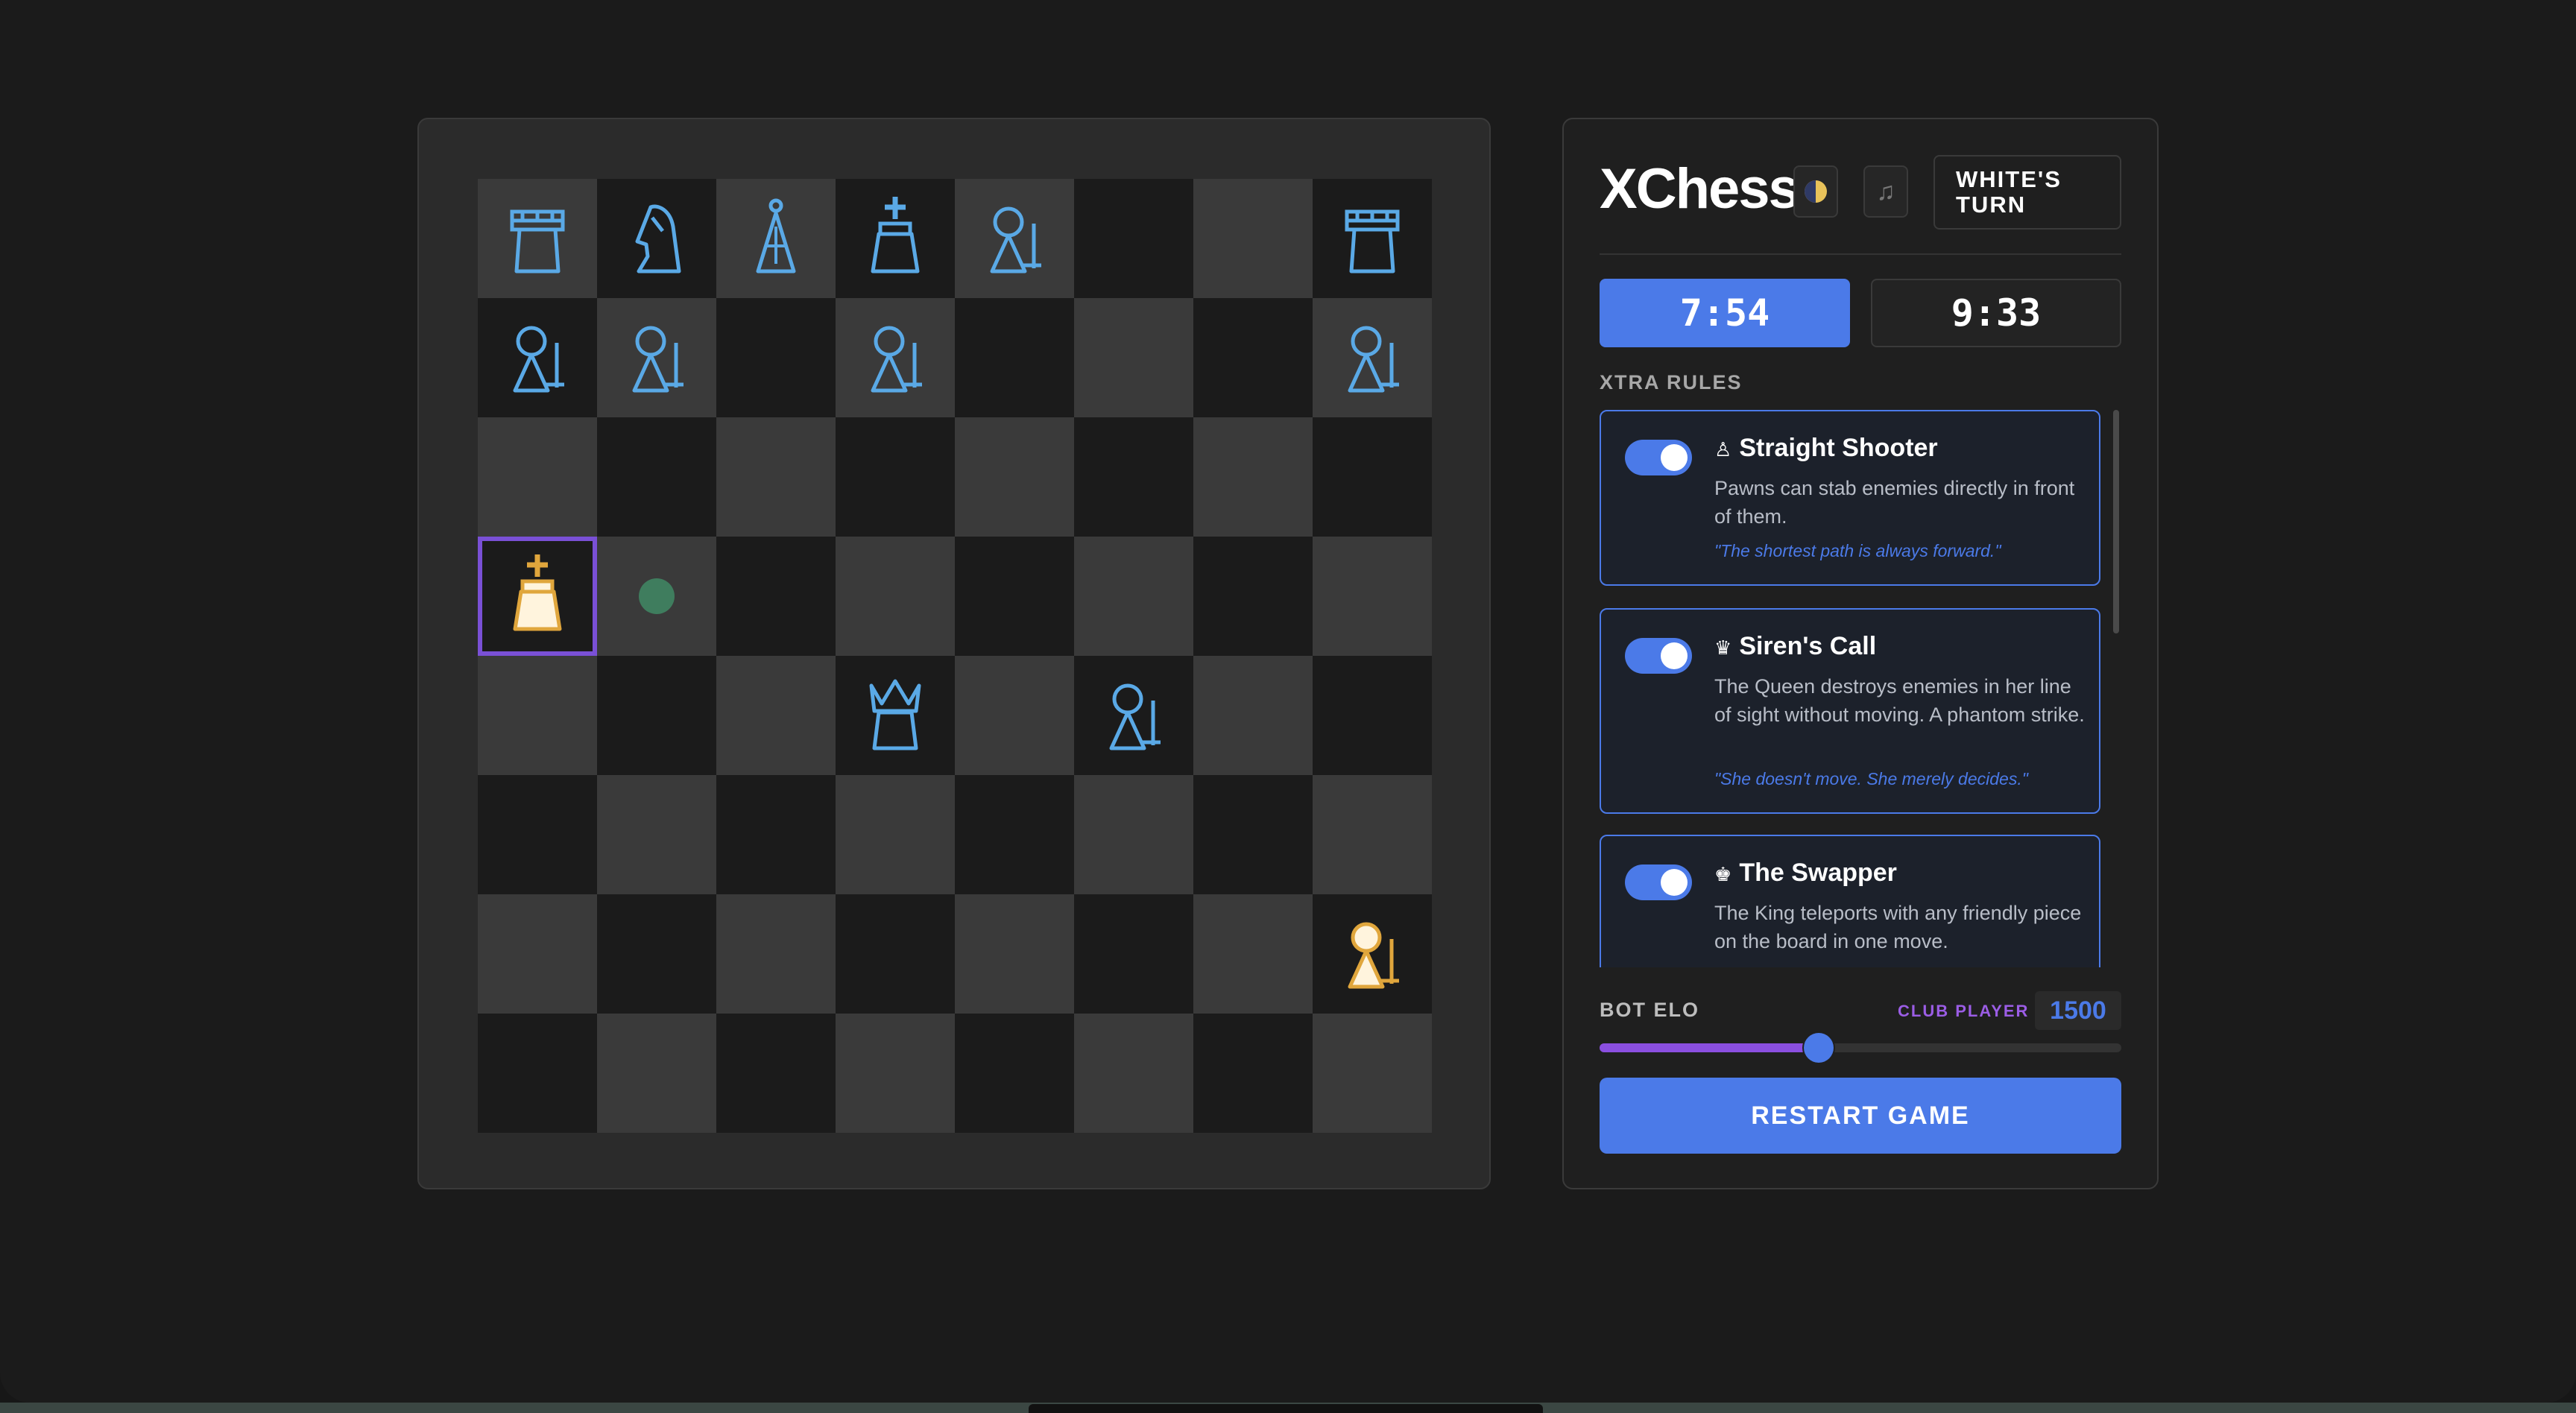  Describe the element at coordinates (1372, 1073) in the screenshot. I see `square-h1` at that location.